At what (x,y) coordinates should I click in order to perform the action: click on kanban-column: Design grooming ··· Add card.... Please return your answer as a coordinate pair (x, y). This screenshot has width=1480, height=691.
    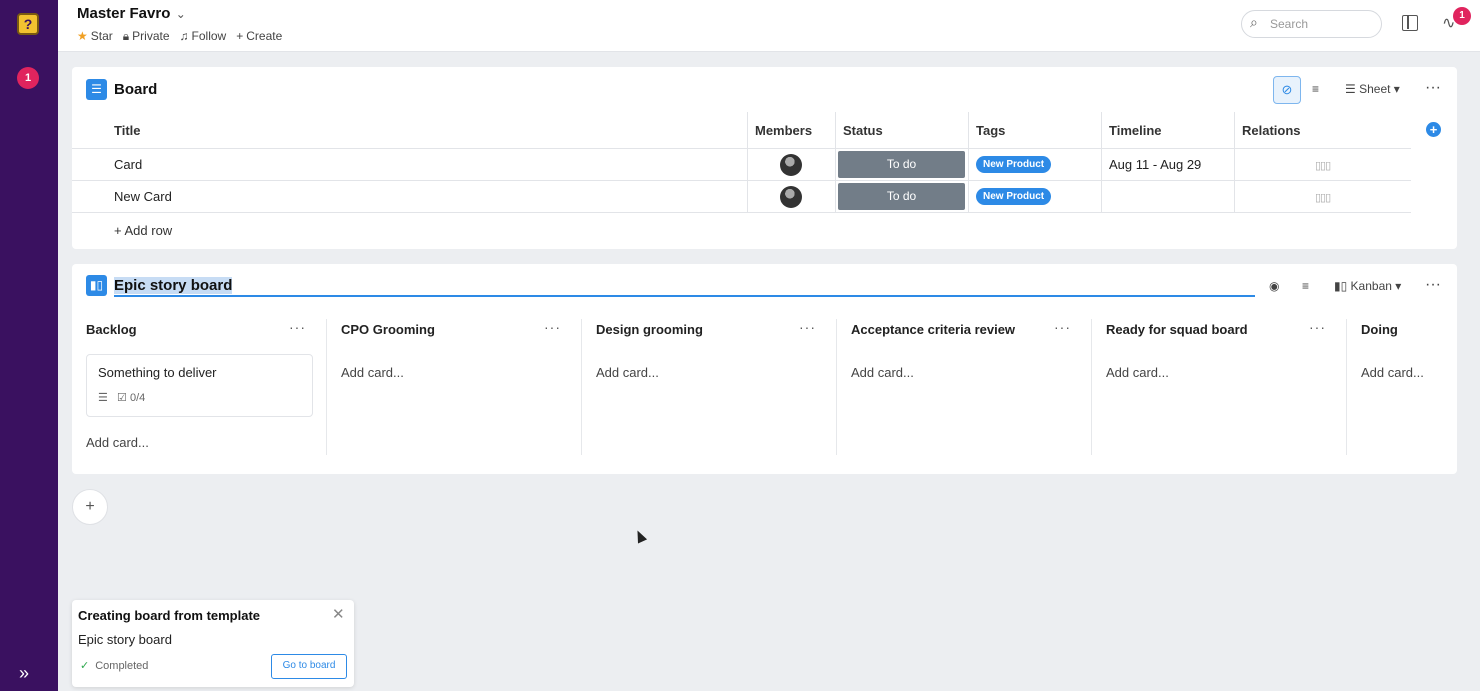
    Looking at the image, I should click on (709, 387).